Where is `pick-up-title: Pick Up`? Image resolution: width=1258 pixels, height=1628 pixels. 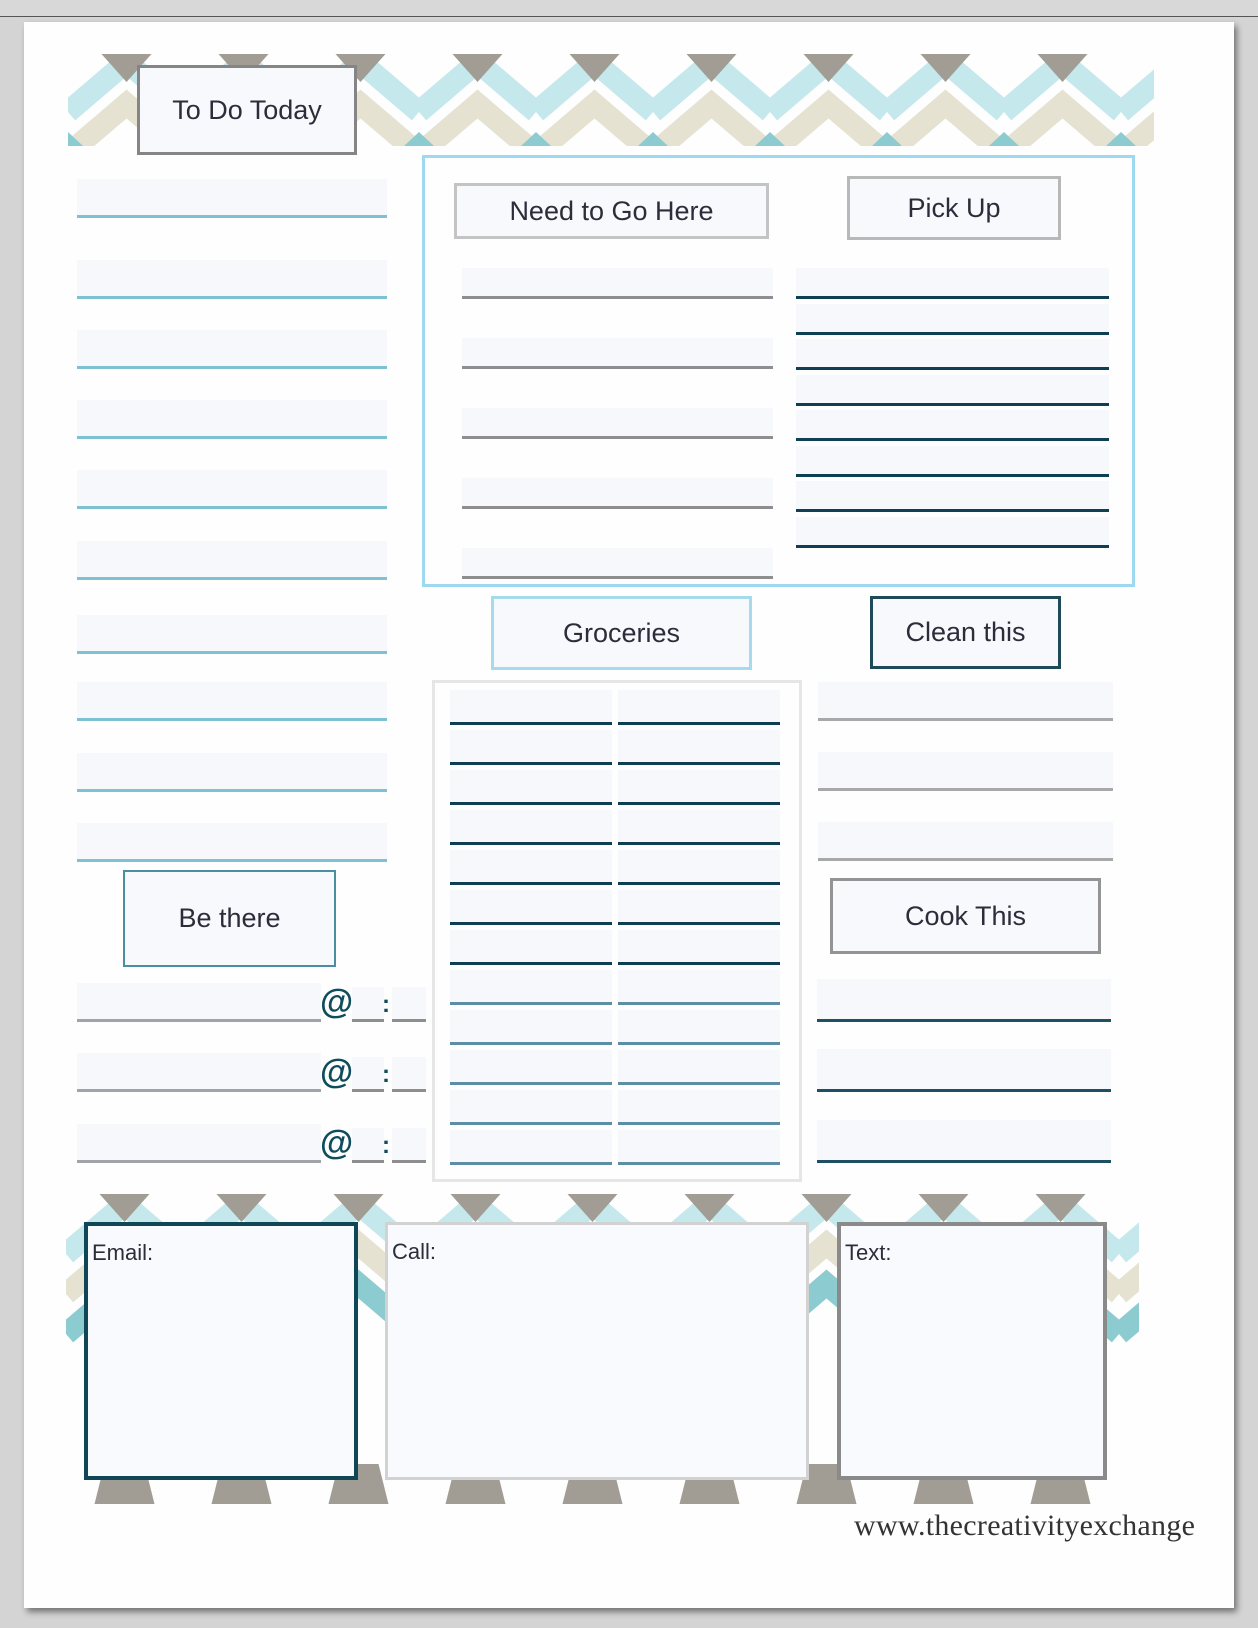
pick-up-title: Pick Up is located at coordinates (954, 207).